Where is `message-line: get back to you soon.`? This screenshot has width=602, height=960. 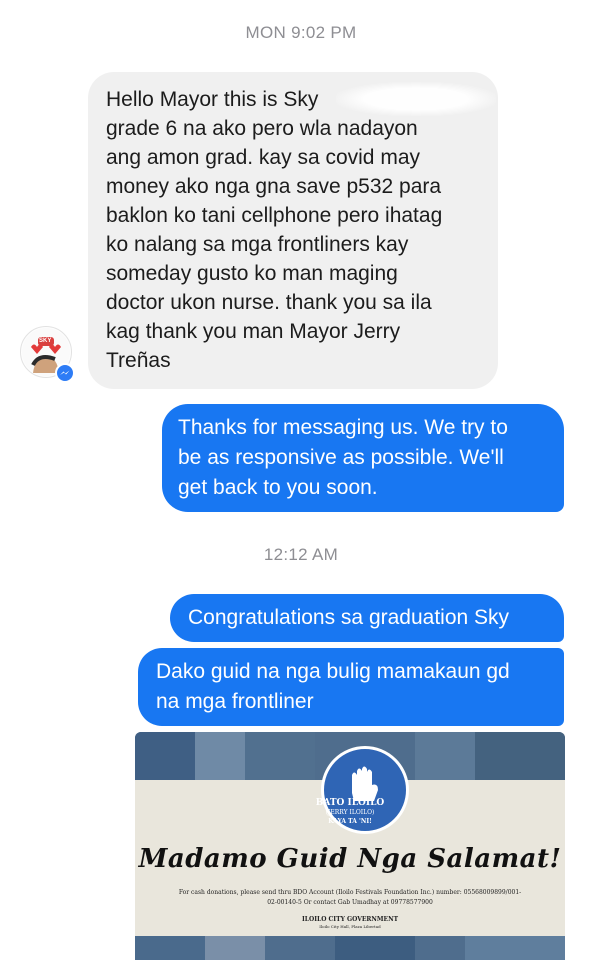 message-line: get back to you soon. is located at coordinates (278, 487).